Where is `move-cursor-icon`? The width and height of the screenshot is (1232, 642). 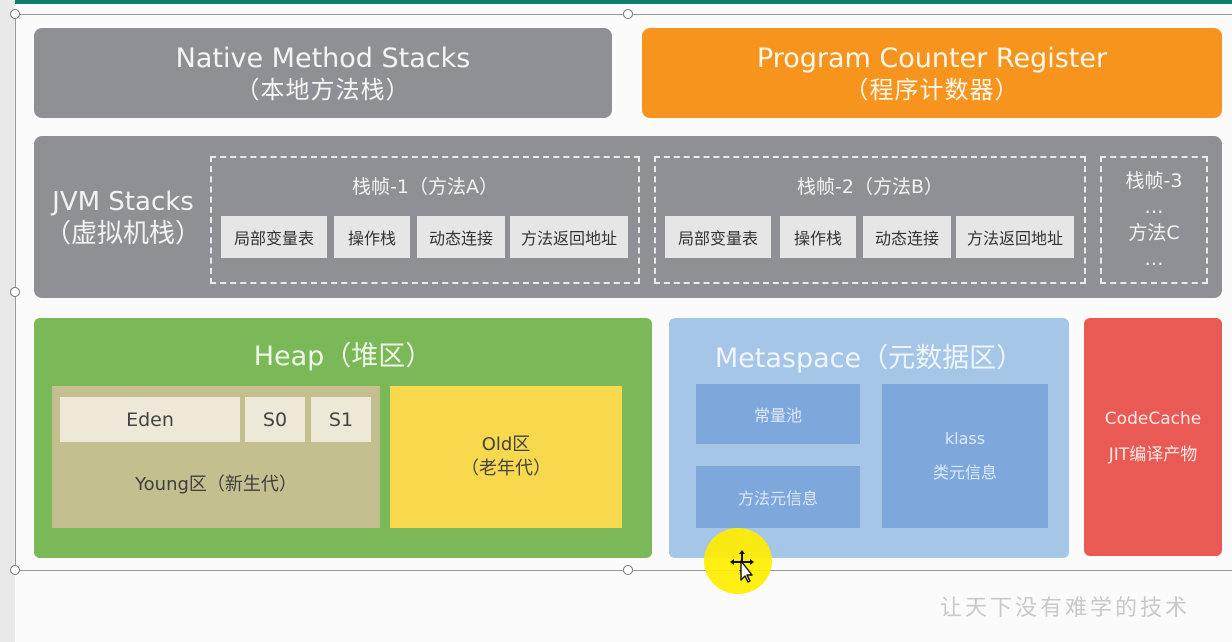 move-cursor-icon is located at coordinates (742, 566).